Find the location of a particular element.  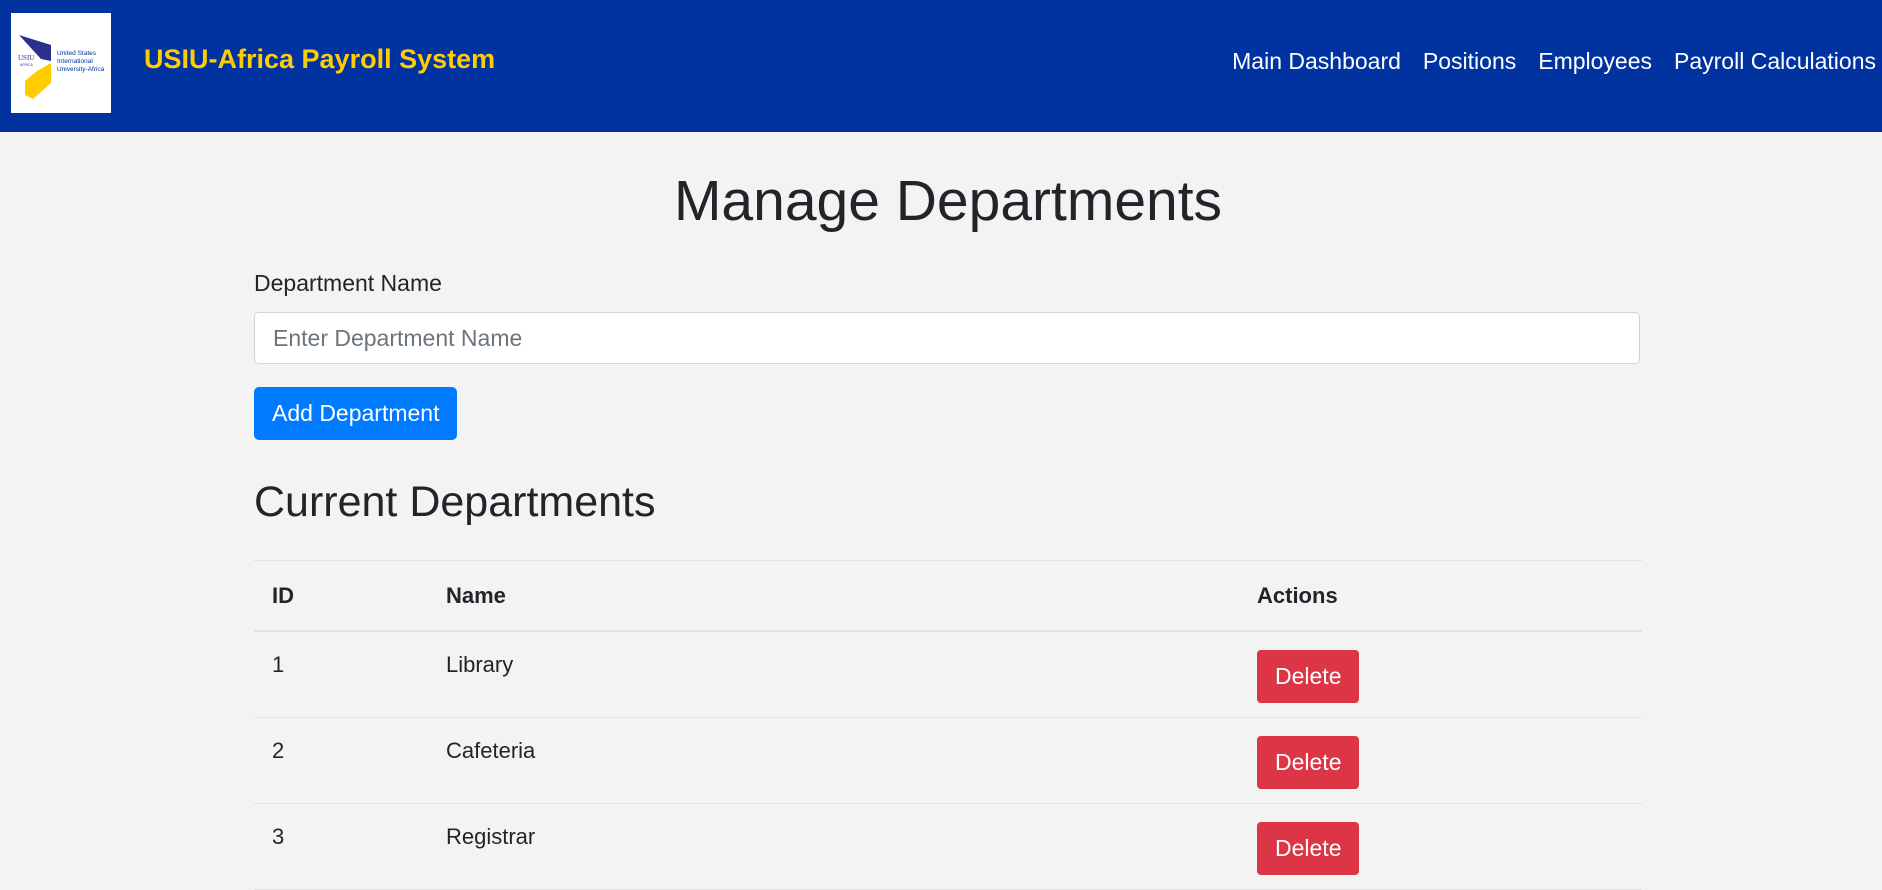

row-name: Library is located at coordinates (833, 674).